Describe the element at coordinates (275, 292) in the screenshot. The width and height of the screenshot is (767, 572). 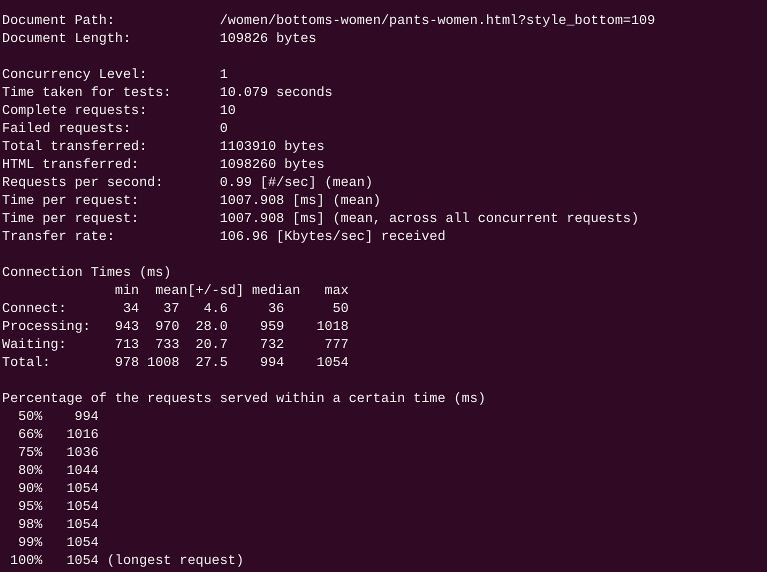
I see `column-header: median` at that location.